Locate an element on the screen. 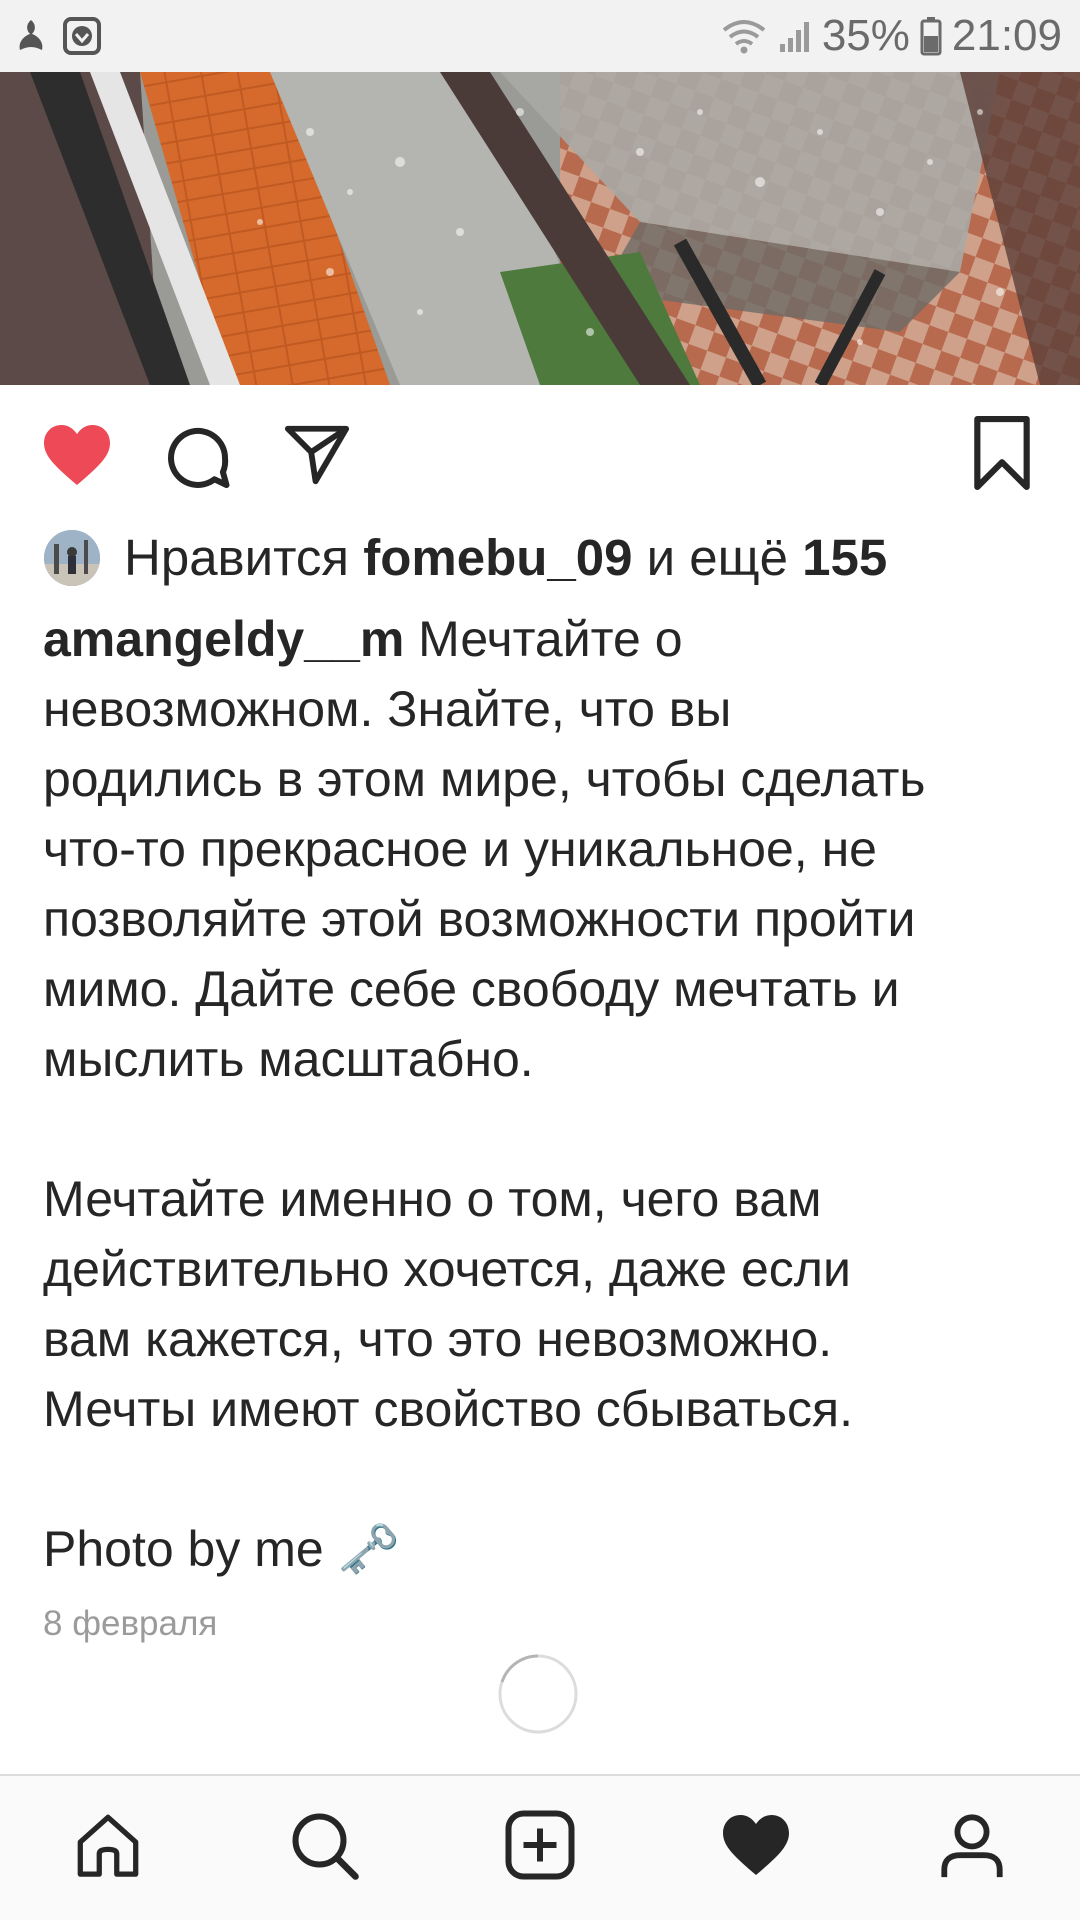 Image resolution: width=1080 pixels, height=1920 pixels. fish-notification-icon is located at coordinates (31, 35).